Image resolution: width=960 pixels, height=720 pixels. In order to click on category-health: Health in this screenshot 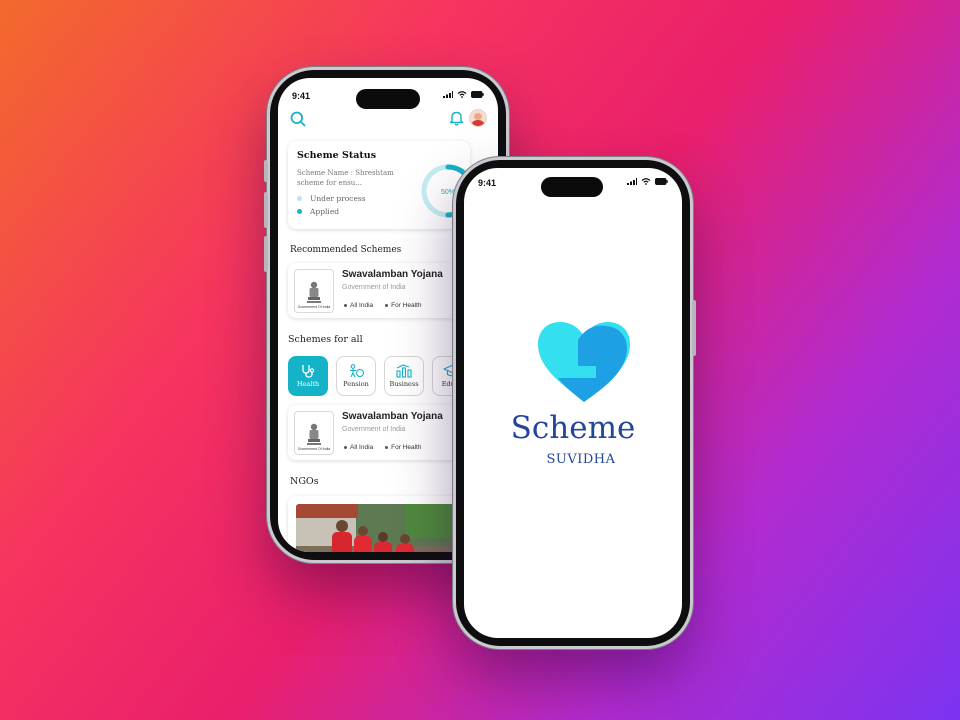, I will do `click(308, 376)`.